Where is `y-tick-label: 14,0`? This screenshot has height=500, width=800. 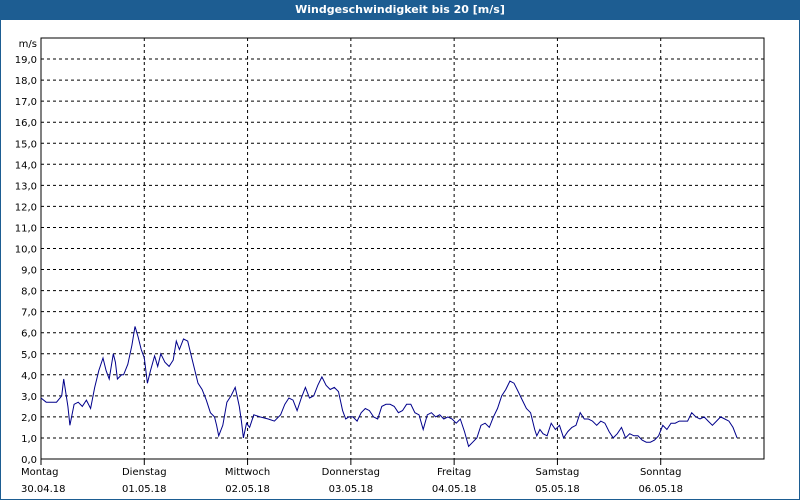
y-tick-label: 14,0 is located at coordinates (26, 165).